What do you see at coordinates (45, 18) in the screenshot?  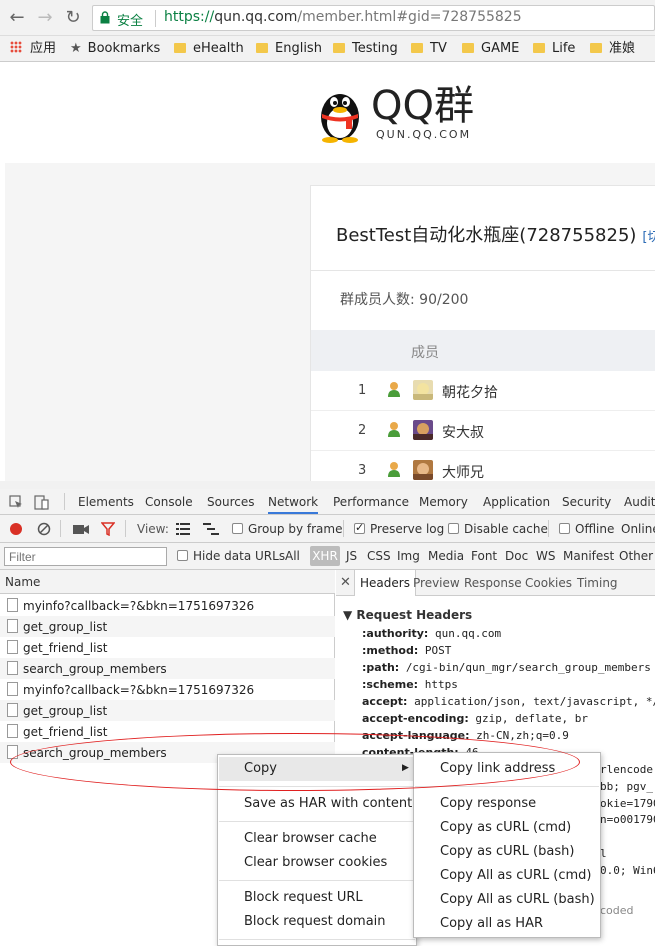 I see `forward-icon: →` at bounding box center [45, 18].